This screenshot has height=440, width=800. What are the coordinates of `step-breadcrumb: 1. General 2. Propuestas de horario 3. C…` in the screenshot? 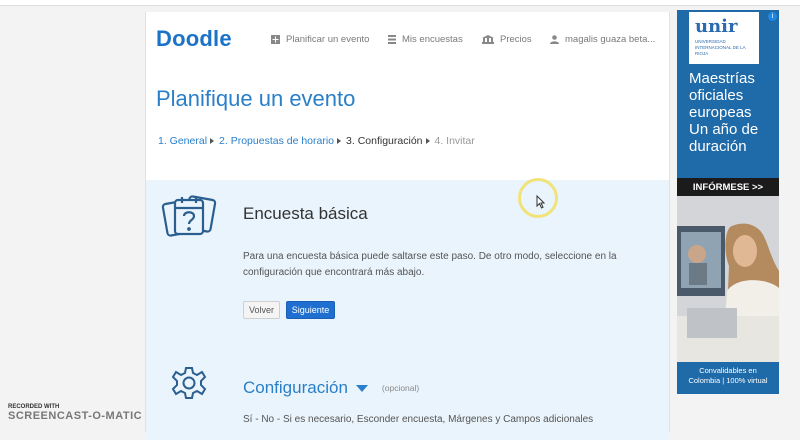 It's located at (316, 141).